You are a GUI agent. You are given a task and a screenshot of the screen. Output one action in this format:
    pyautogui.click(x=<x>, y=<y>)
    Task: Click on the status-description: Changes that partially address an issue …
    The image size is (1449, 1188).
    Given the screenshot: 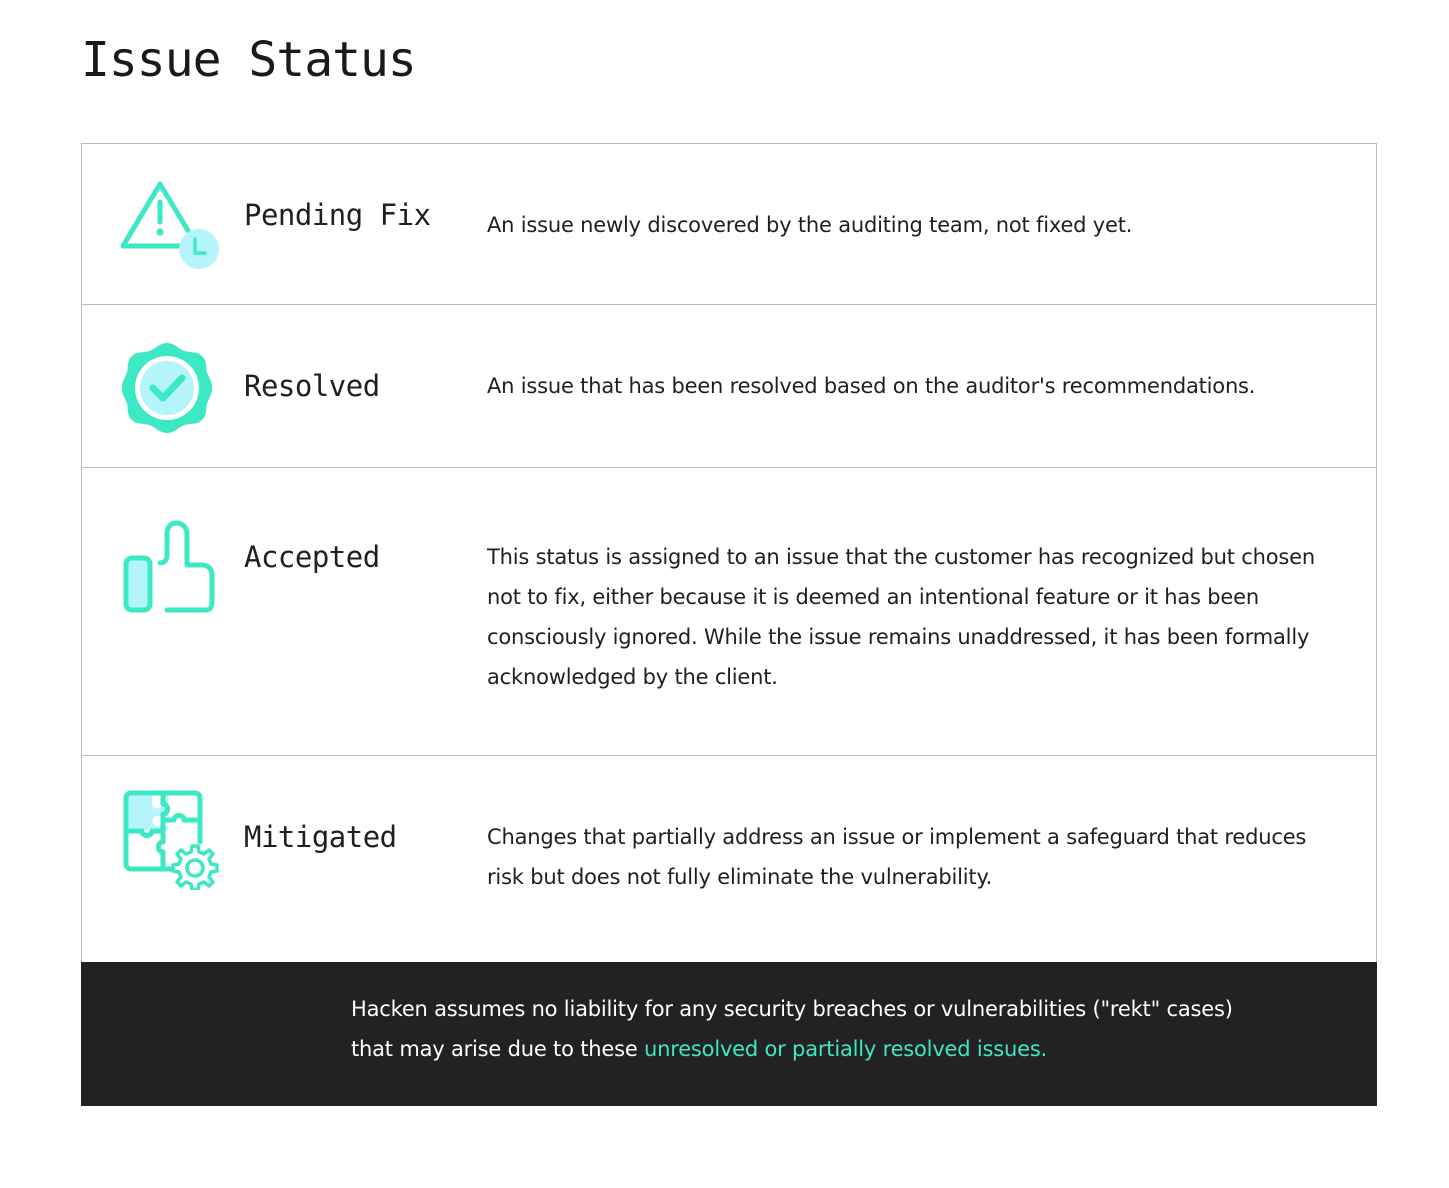 What is the action you would take?
    pyautogui.click(x=897, y=857)
    